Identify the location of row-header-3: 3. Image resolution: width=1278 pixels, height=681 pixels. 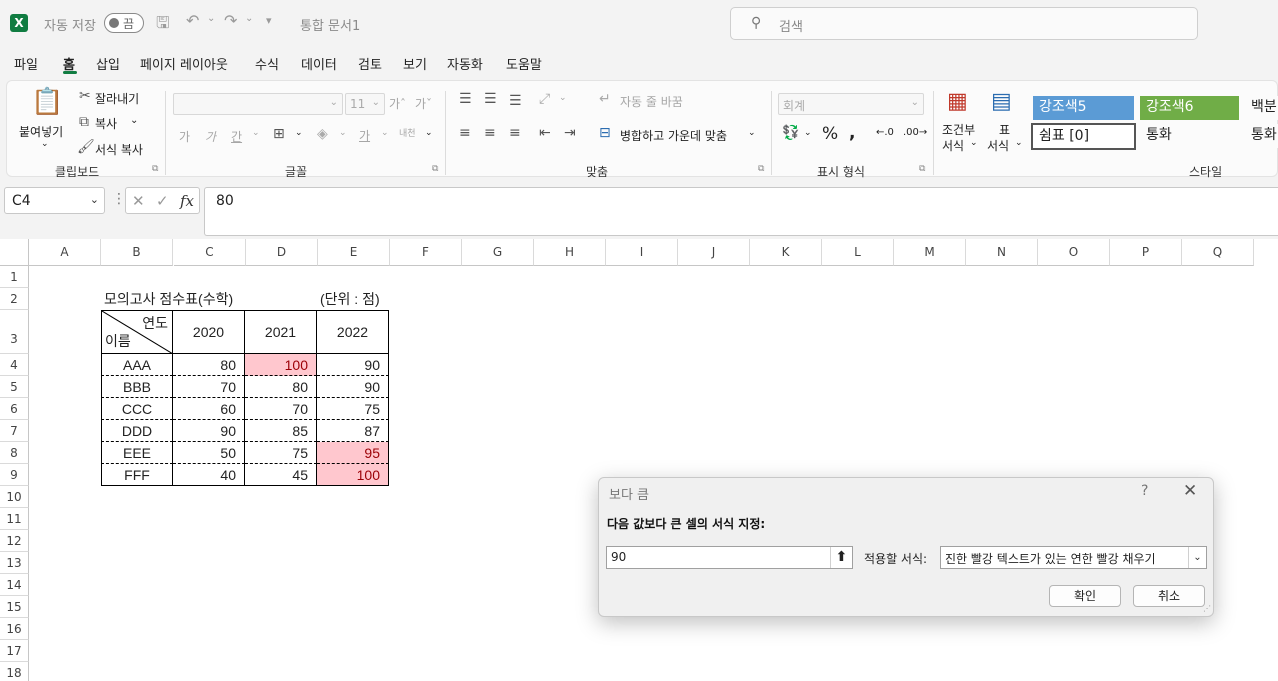
(14, 332).